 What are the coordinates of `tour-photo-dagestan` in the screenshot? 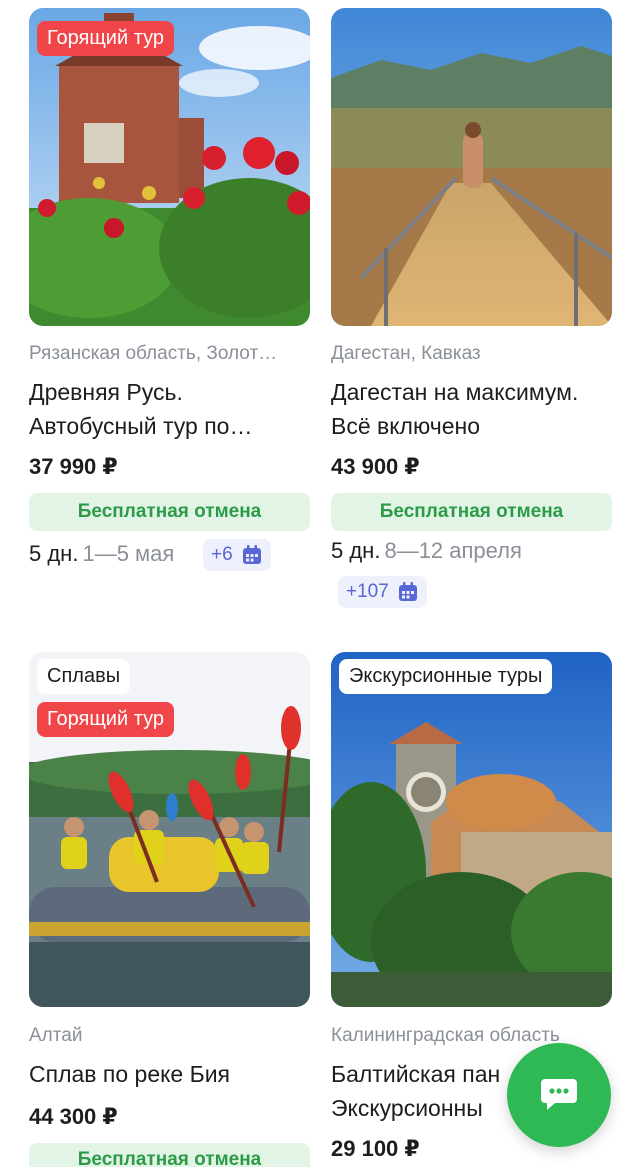 It's located at (471, 167).